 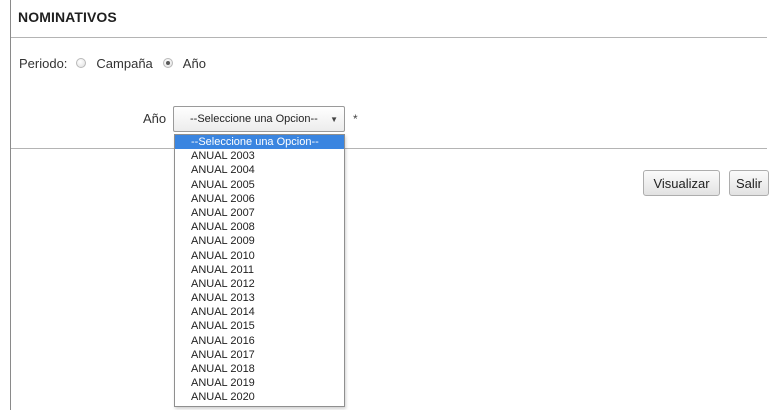 What do you see at coordinates (10, 205) in the screenshot?
I see `left-border` at bounding box center [10, 205].